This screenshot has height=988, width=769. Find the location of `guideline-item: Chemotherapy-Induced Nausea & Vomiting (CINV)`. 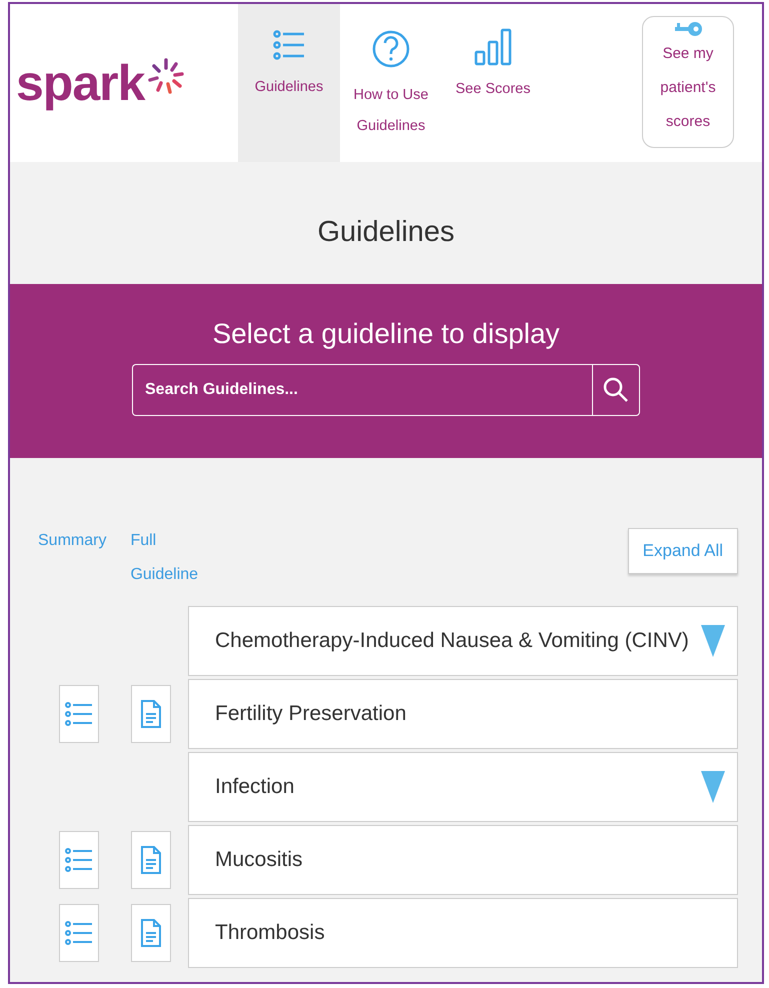

guideline-item: Chemotherapy-Induced Nausea & Vomiting (CINV) is located at coordinates (463, 641).